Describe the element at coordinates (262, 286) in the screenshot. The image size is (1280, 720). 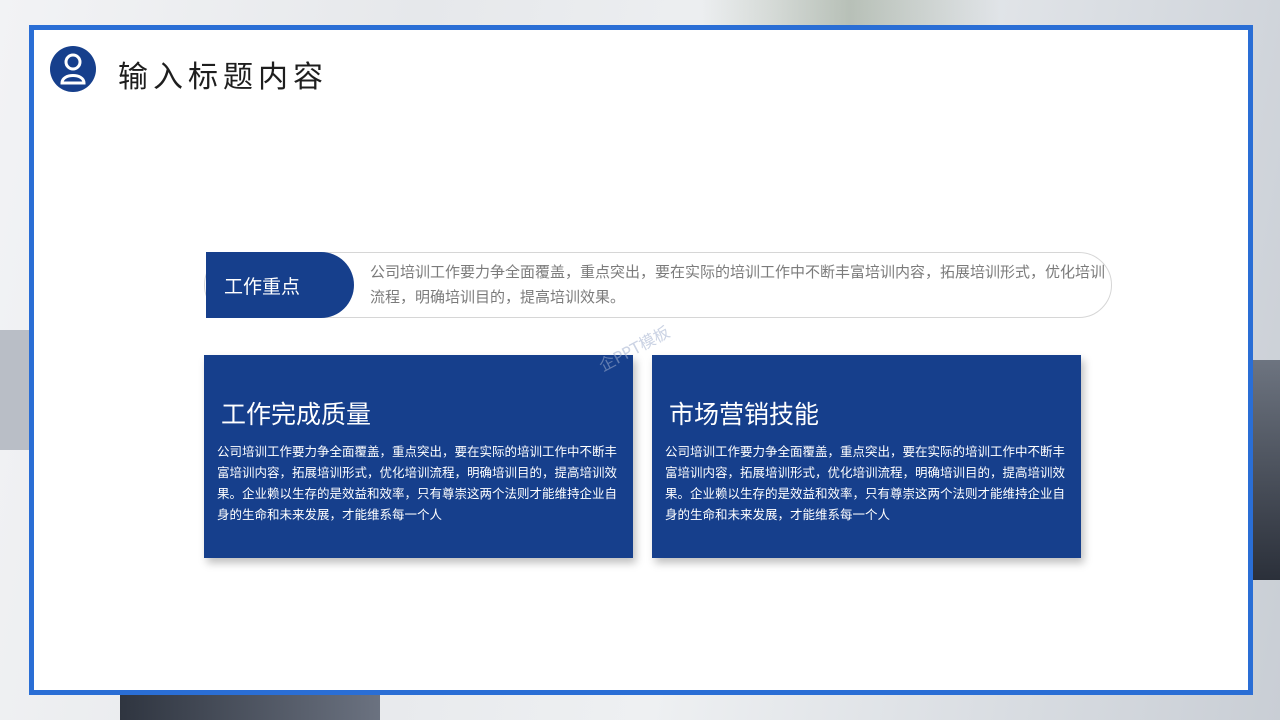
I see `focus-tag-label: 工作重点` at that location.